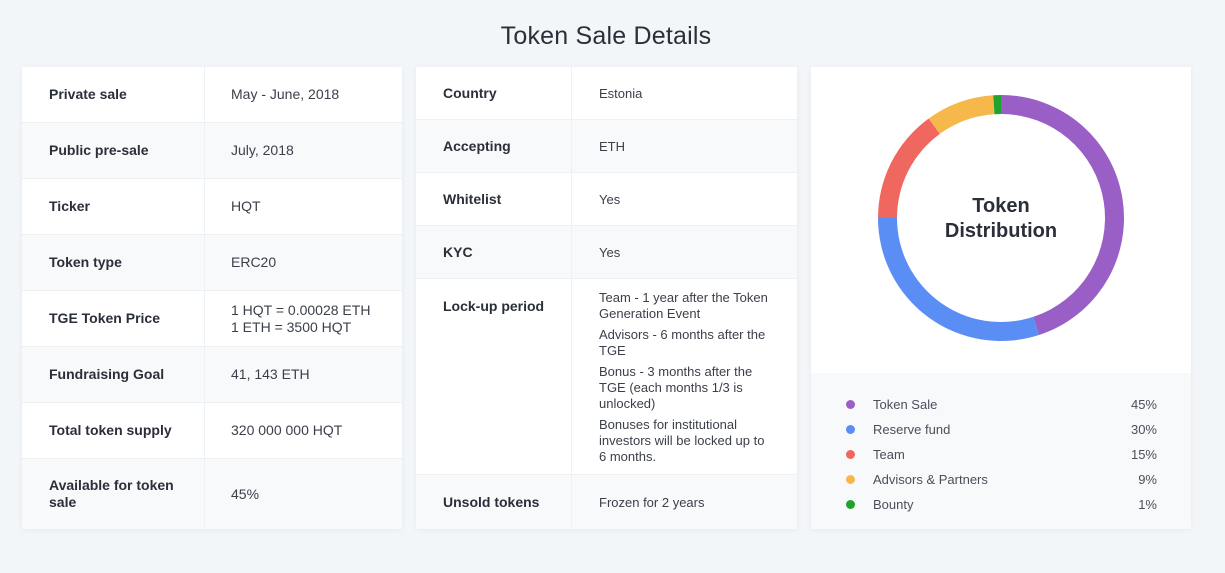 This screenshot has height=573, width=1225. I want to click on row-label: Country, so click(494, 93).